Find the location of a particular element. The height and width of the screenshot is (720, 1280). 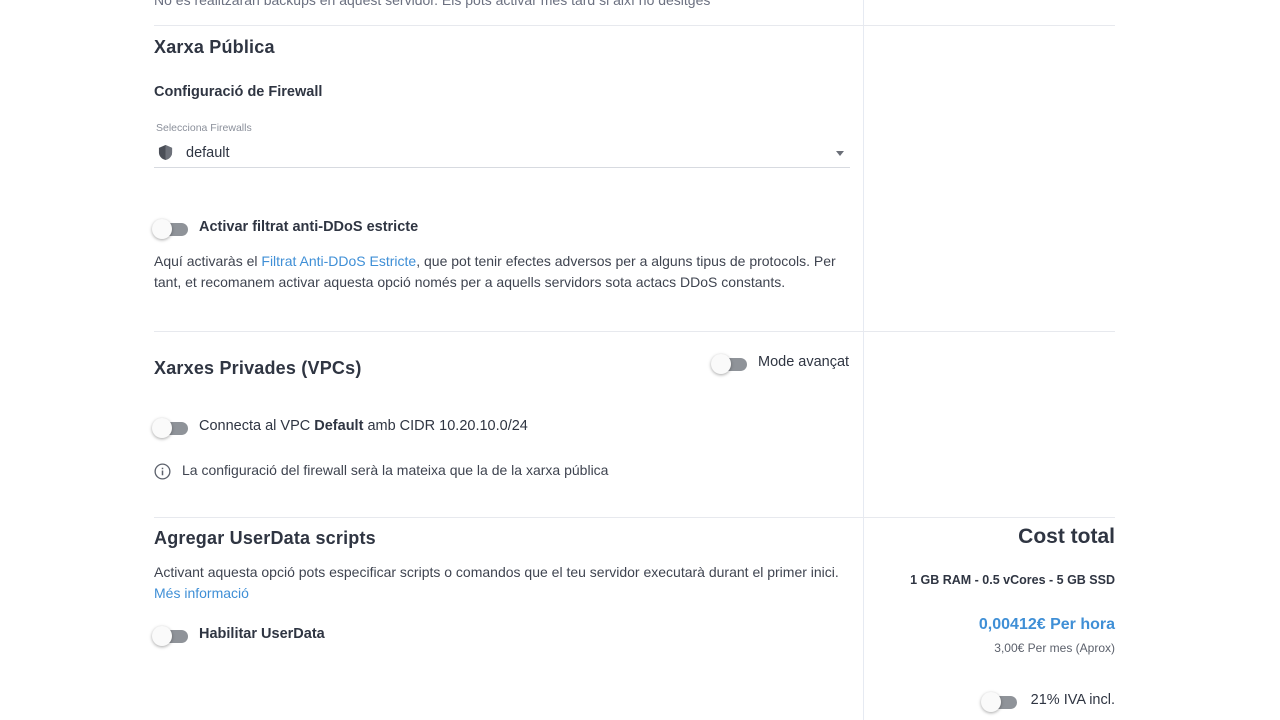

firewall-select: default is located at coordinates (502, 154).